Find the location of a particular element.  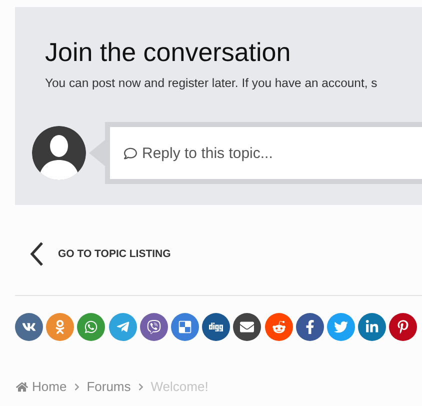

pin-icon is located at coordinates (403, 327).